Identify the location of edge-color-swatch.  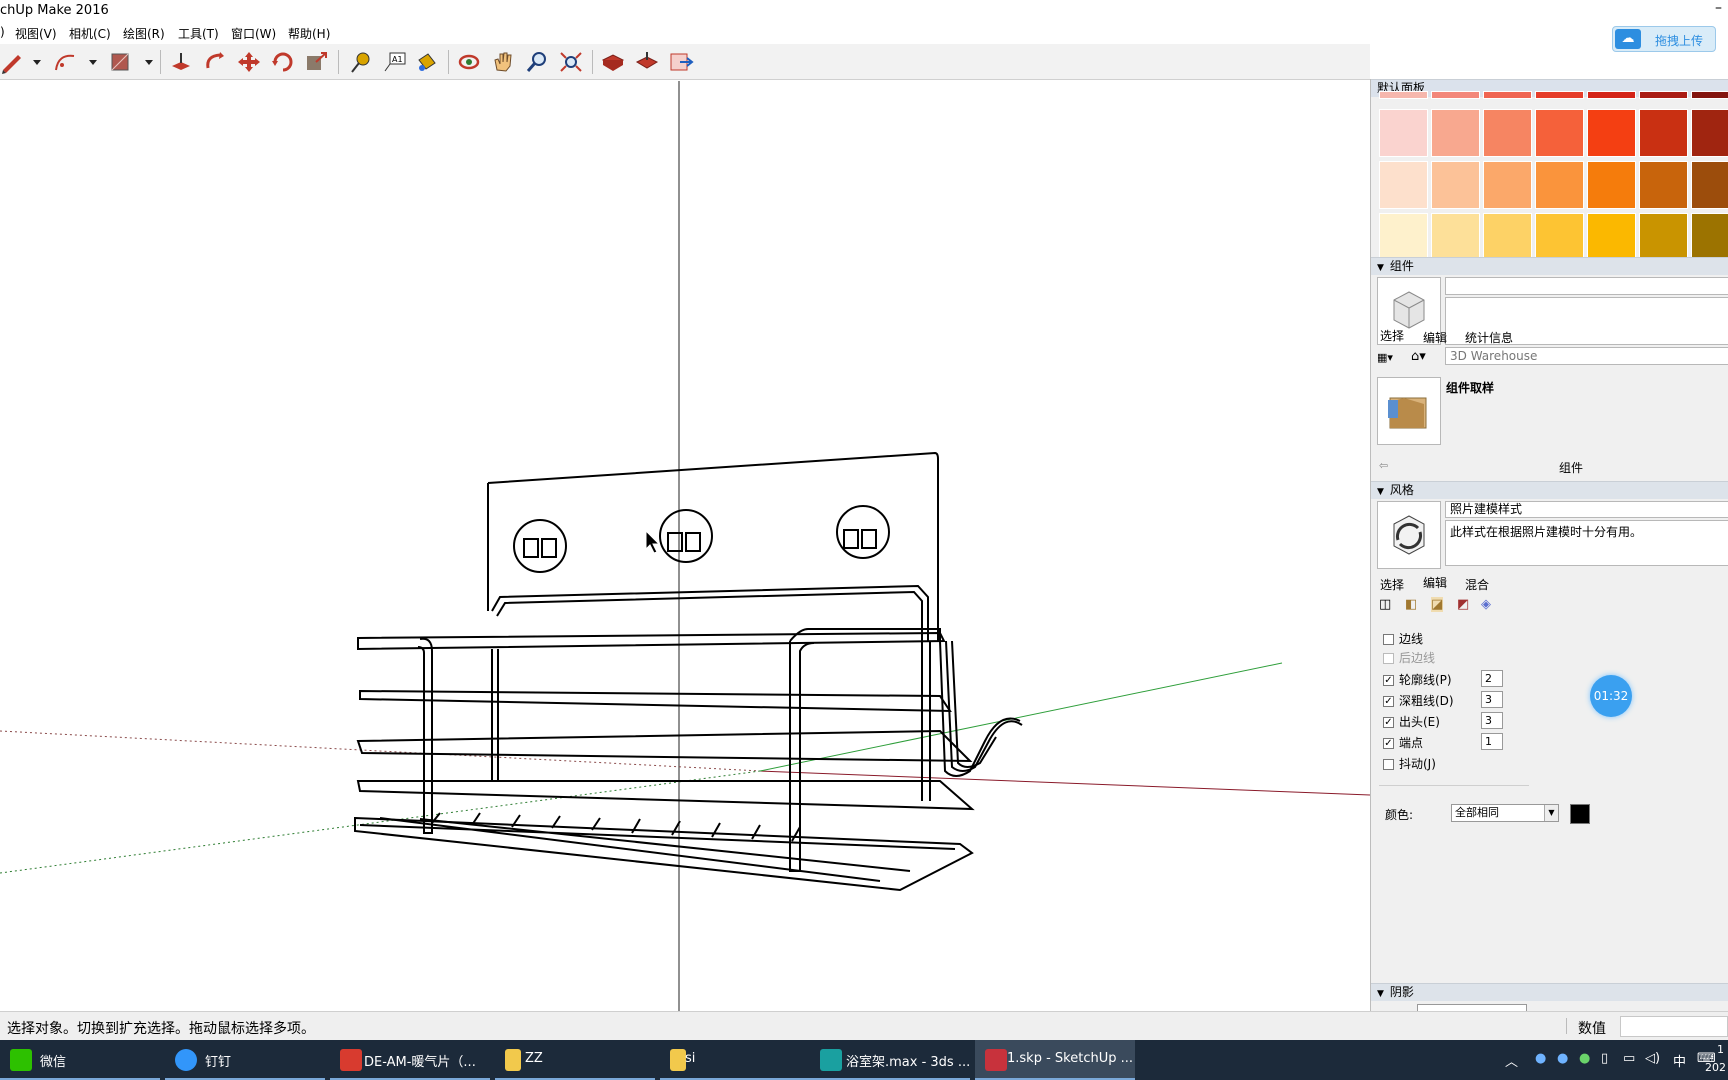
(1580, 814).